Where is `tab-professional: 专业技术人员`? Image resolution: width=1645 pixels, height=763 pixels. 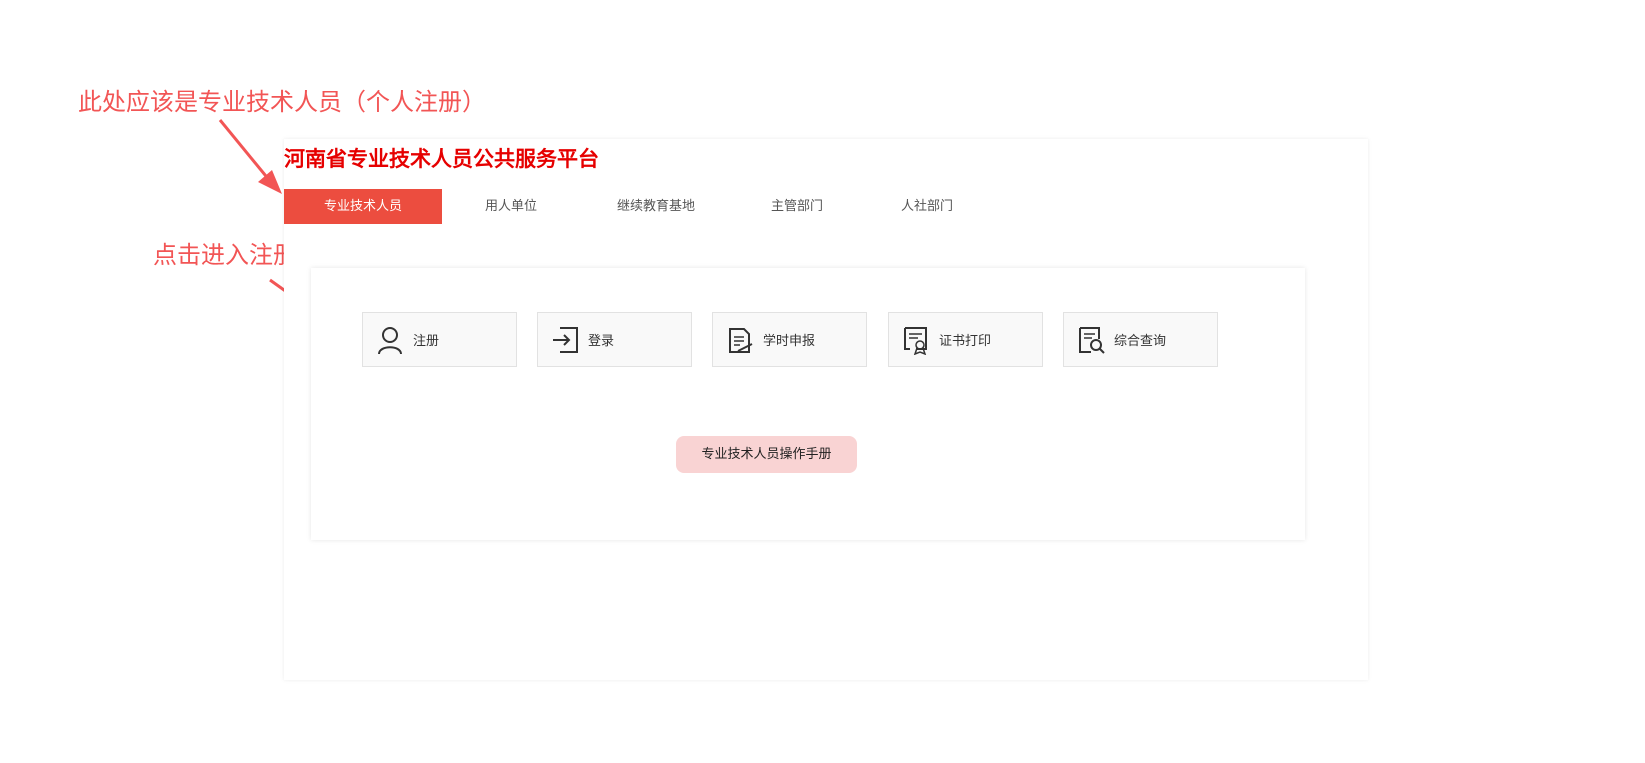 tab-professional: 专业技术人员 is located at coordinates (363, 206).